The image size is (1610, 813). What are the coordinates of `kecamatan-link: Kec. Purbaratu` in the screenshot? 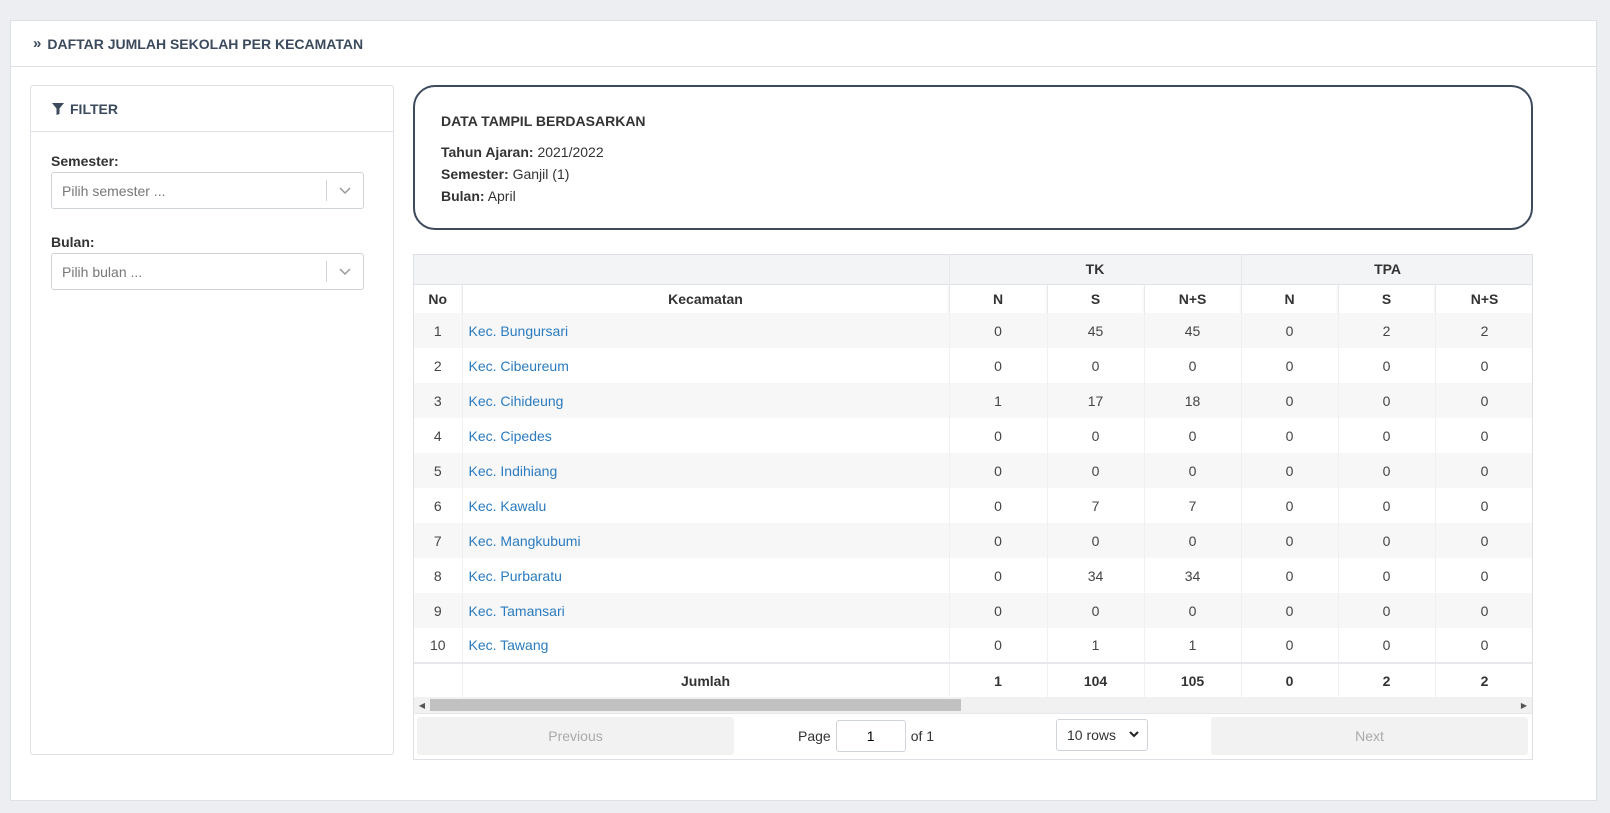 It's located at (515, 576).